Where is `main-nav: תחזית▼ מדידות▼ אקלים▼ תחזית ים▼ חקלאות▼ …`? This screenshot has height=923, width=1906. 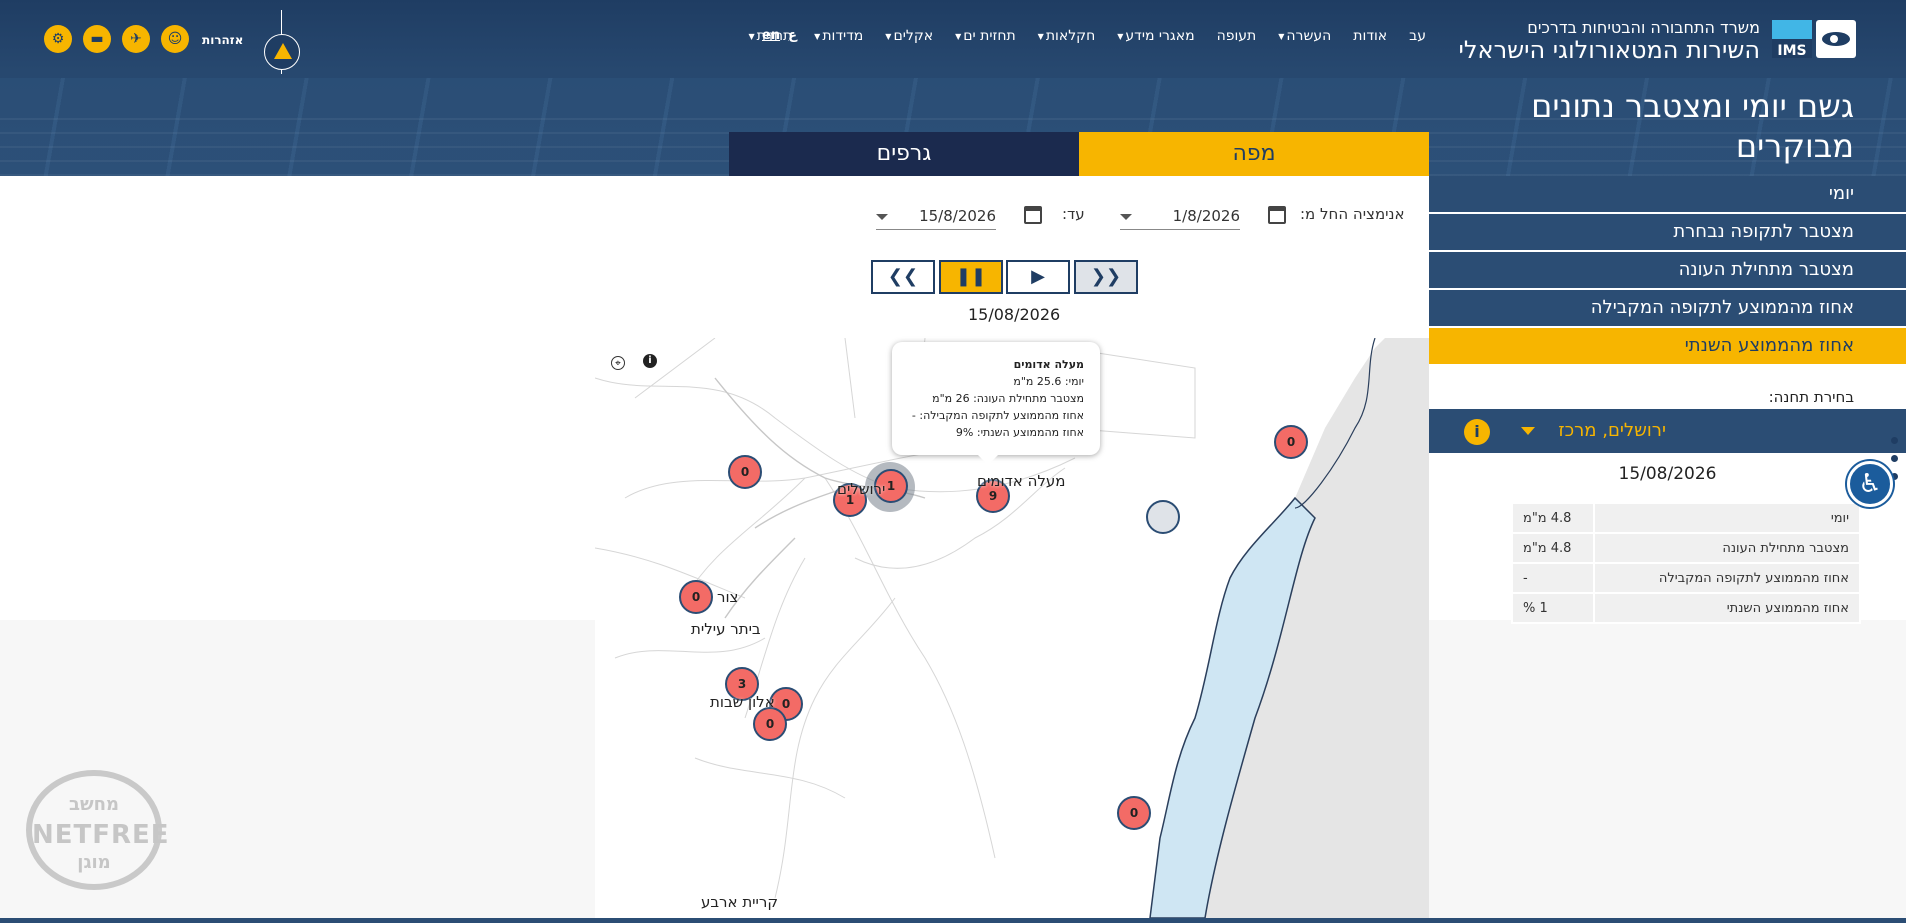 main-nav: תחזית▼ מדידות▼ אקלים▼ תחזית ים▼ חקלאות▼ … is located at coordinates (1087, 36).